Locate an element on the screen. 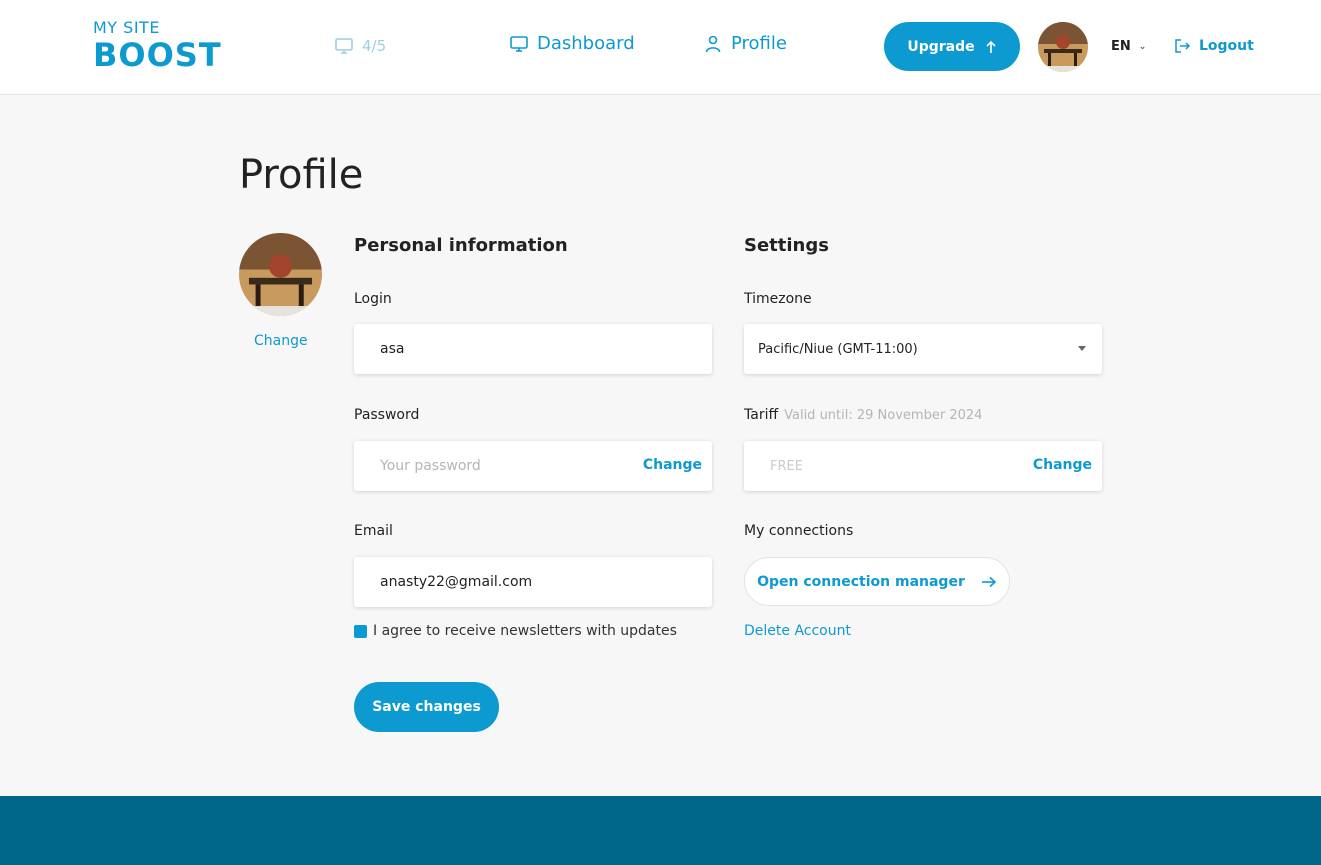 This screenshot has height=865, width=1321. language-label: EN is located at coordinates (1121, 46).